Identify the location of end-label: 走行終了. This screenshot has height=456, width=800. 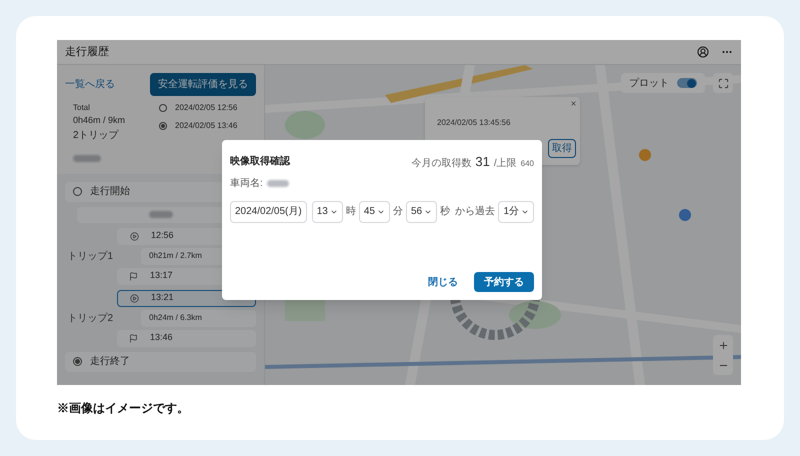
(110, 361).